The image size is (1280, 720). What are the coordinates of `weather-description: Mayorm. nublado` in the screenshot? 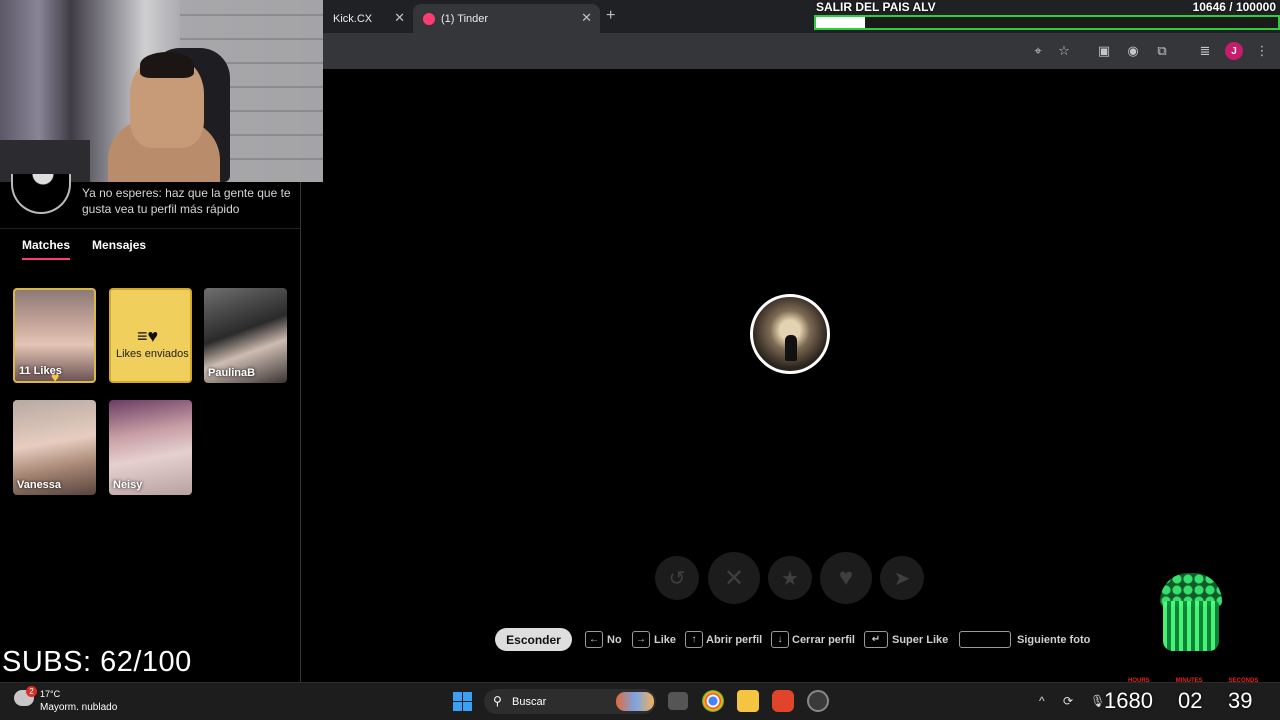 It's located at (78, 707).